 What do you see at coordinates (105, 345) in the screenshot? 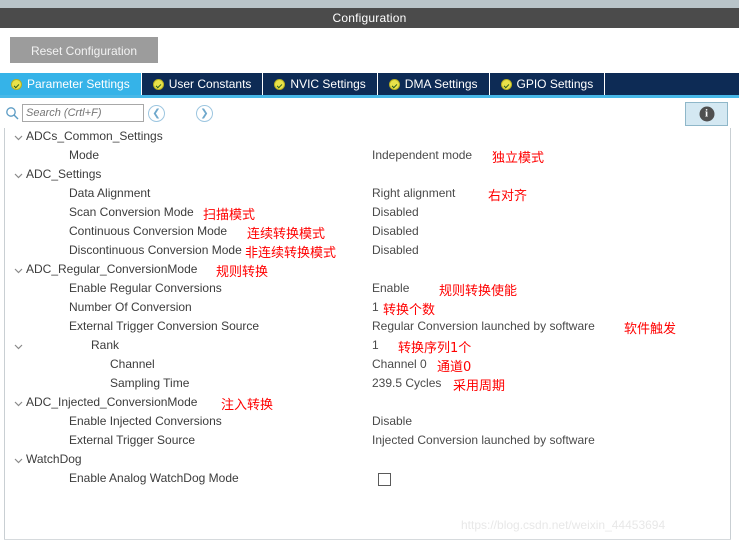
I see `tree-row-label: Rank` at bounding box center [105, 345].